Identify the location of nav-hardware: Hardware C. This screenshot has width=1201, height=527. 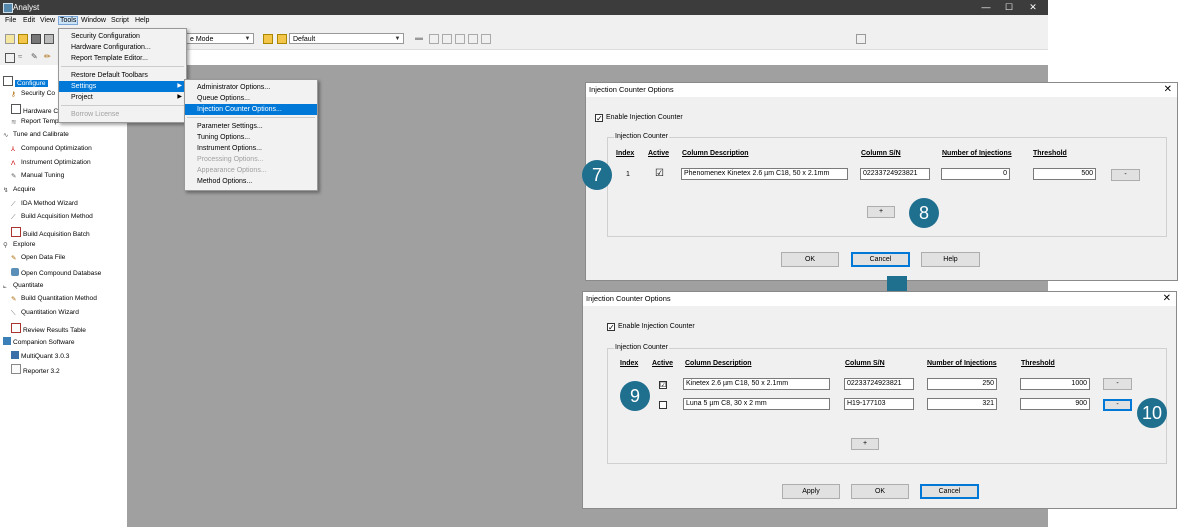
(34, 109).